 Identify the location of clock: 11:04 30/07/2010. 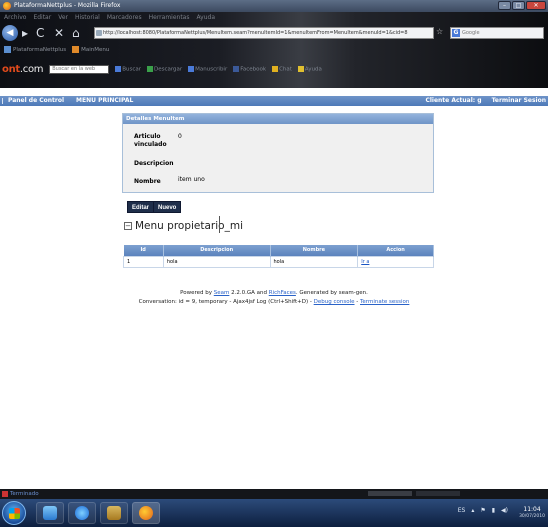
(532, 513).